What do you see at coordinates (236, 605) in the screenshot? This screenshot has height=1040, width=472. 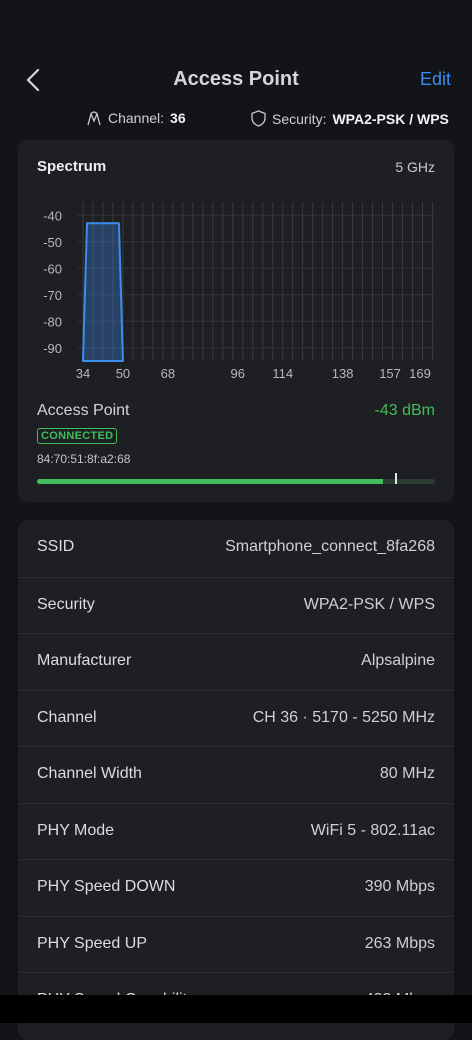 I see `detail-row: Security WPA2-PSK / WPS` at bounding box center [236, 605].